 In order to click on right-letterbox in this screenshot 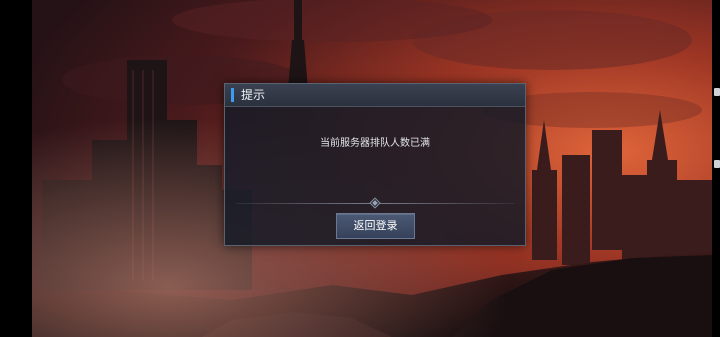, I will do `click(716, 168)`.